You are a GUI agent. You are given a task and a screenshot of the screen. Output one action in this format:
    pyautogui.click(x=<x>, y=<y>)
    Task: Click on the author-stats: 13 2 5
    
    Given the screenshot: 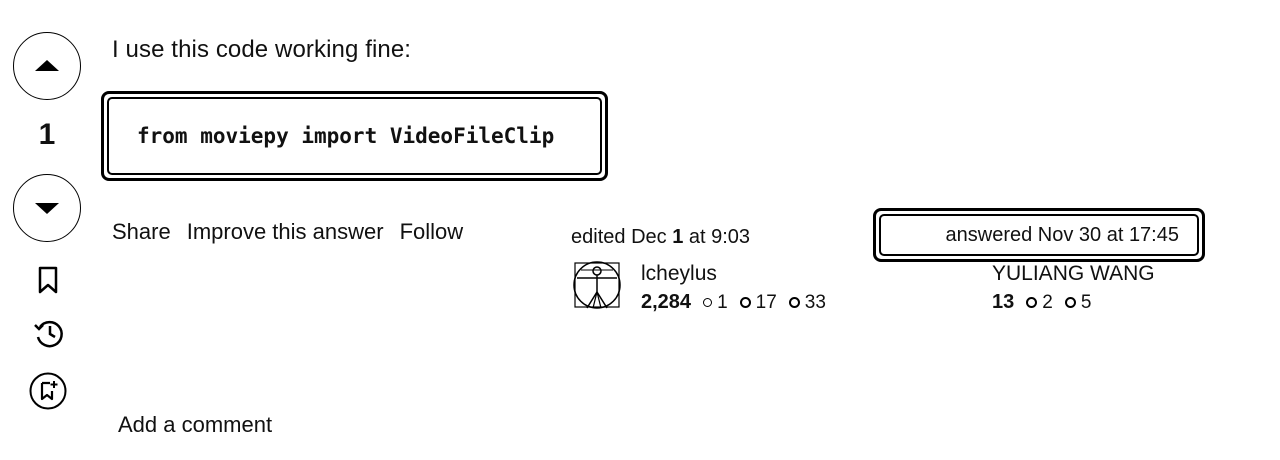 What is the action you would take?
    pyautogui.click(x=1041, y=302)
    